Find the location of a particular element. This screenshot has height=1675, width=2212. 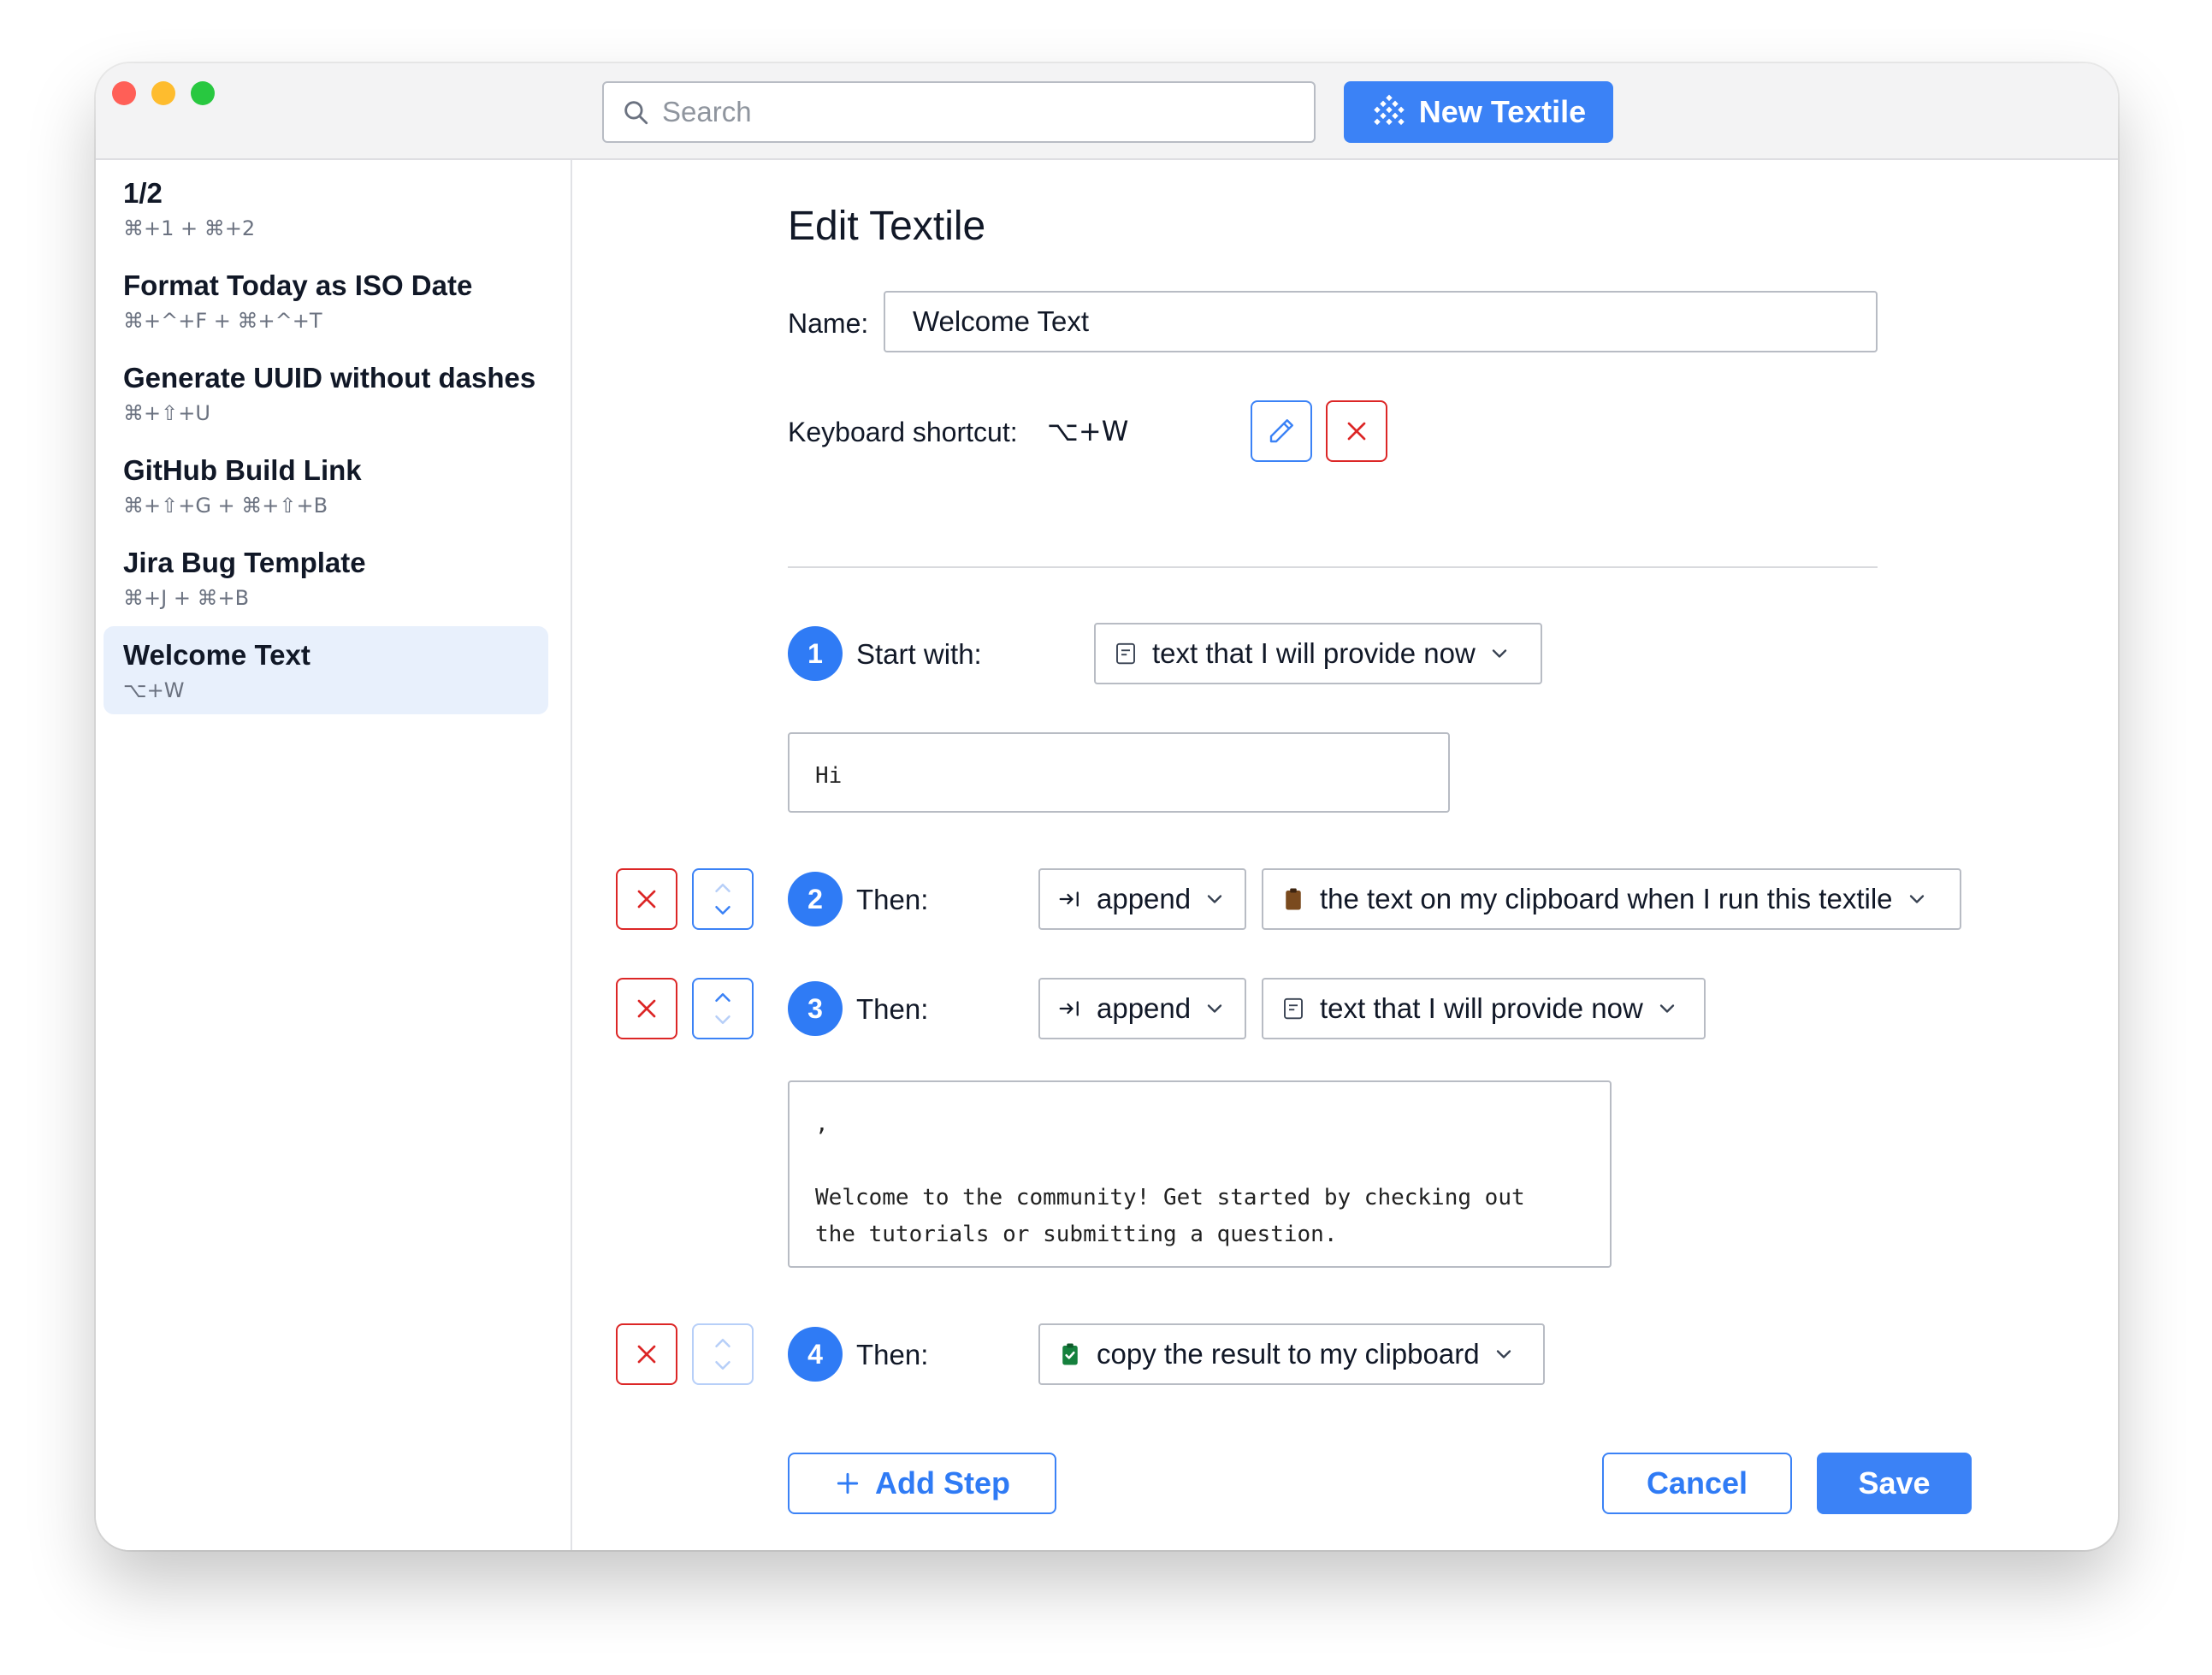

step-3-action-dropdown: append is located at coordinates (1142, 1008).